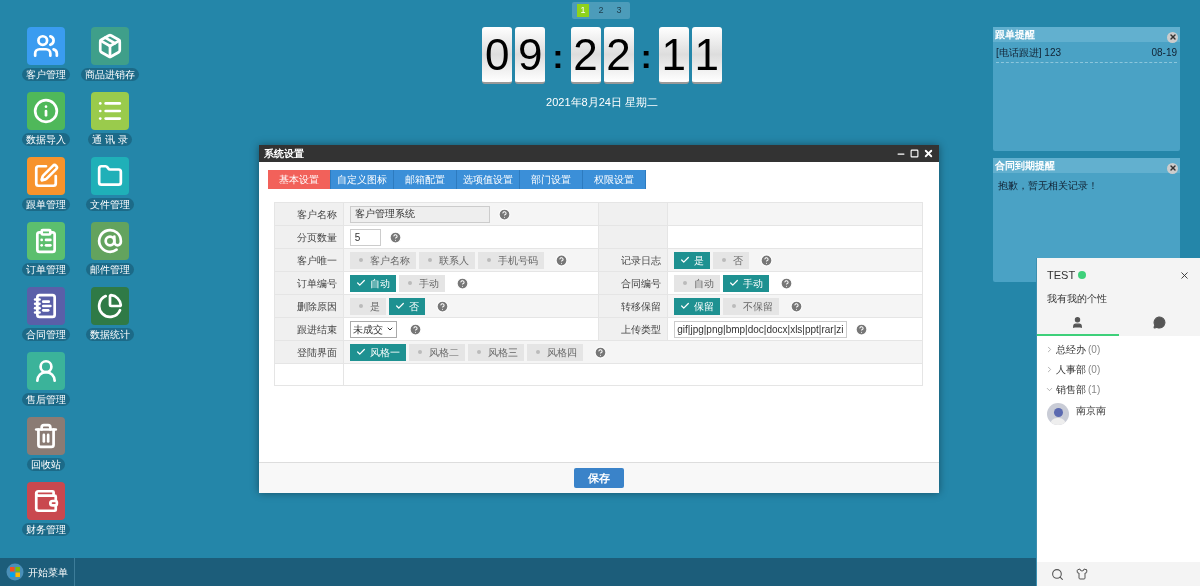  Describe the element at coordinates (1118, 349) in the screenshot. I see `contact-group: 总经办 (0)` at that location.